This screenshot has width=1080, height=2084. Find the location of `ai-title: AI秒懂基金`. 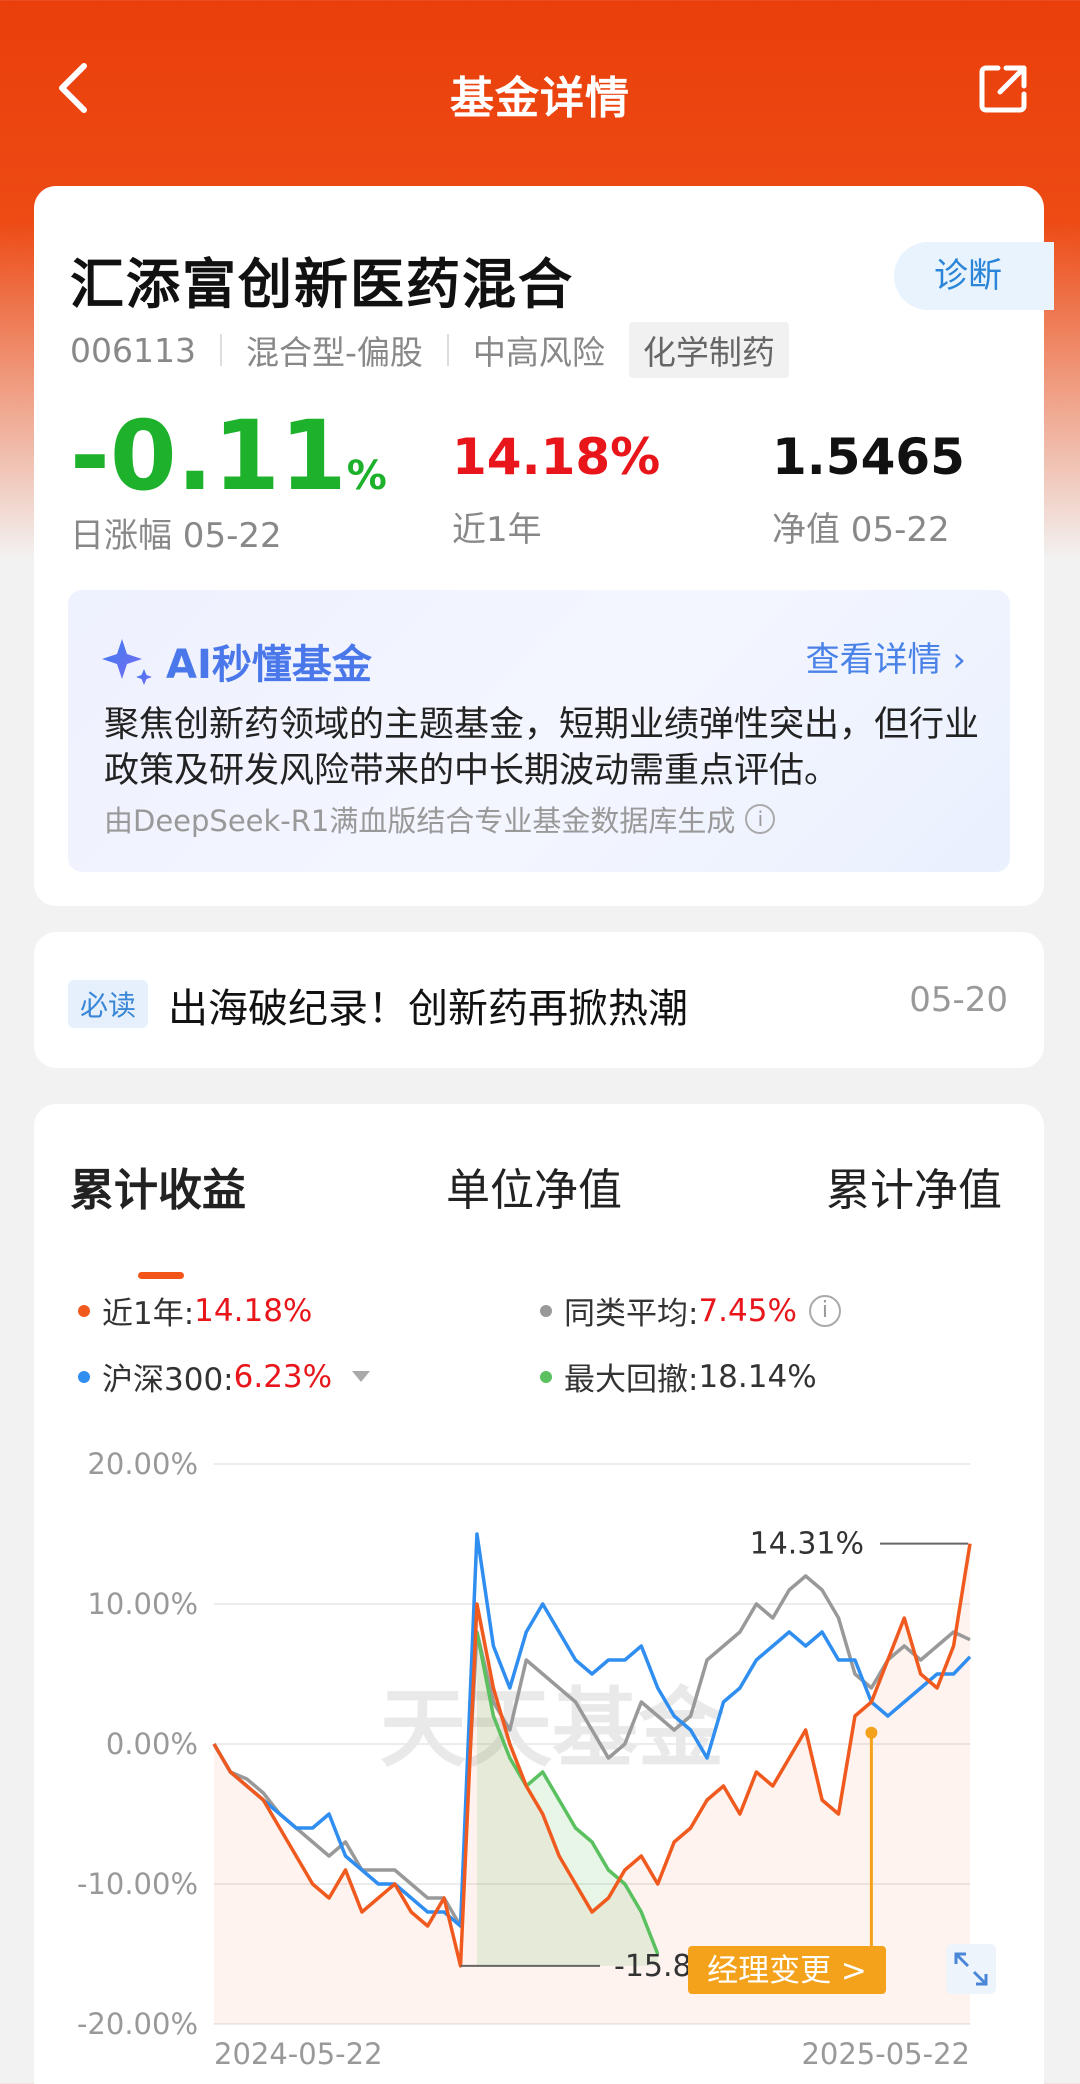

ai-title: AI秒懂基金 is located at coordinates (237, 661).